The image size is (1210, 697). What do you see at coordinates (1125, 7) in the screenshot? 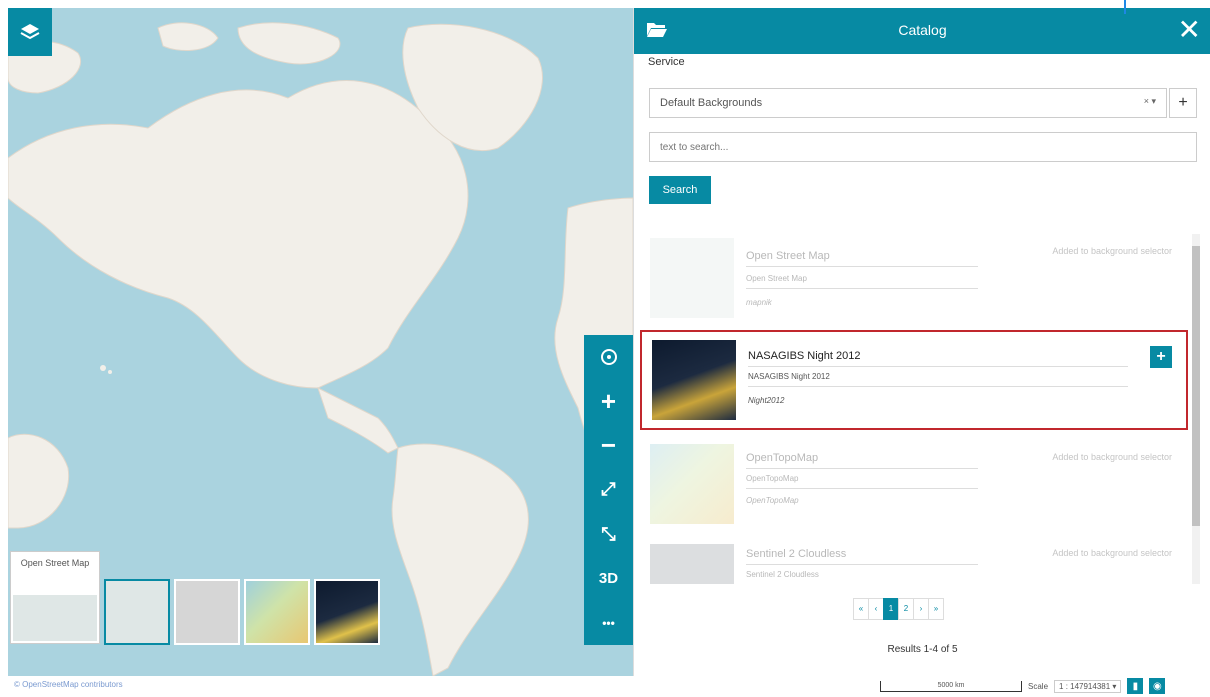
I see `cursor-marker` at bounding box center [1125, 7].